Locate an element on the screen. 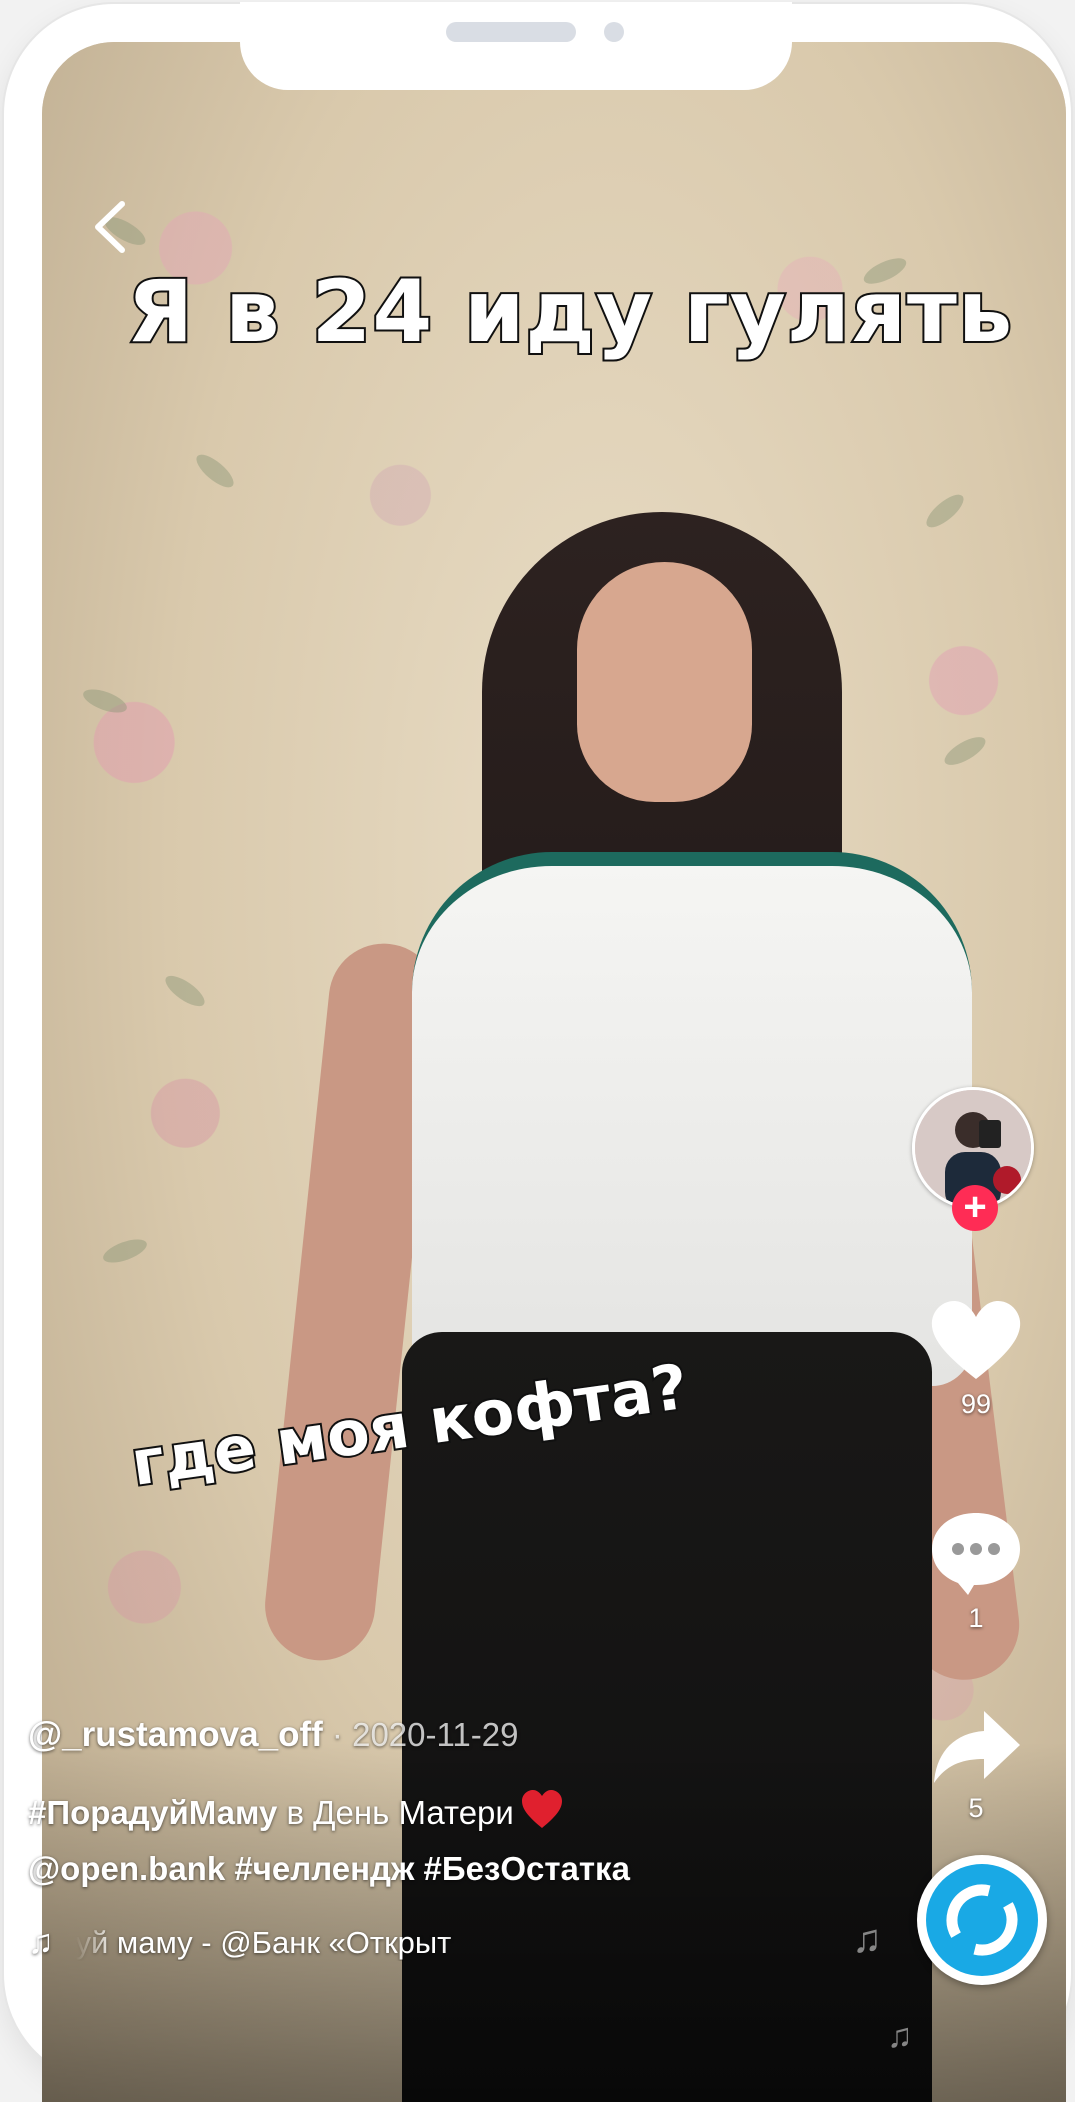  plus-icon: + is located at coordinates (975, 1207).